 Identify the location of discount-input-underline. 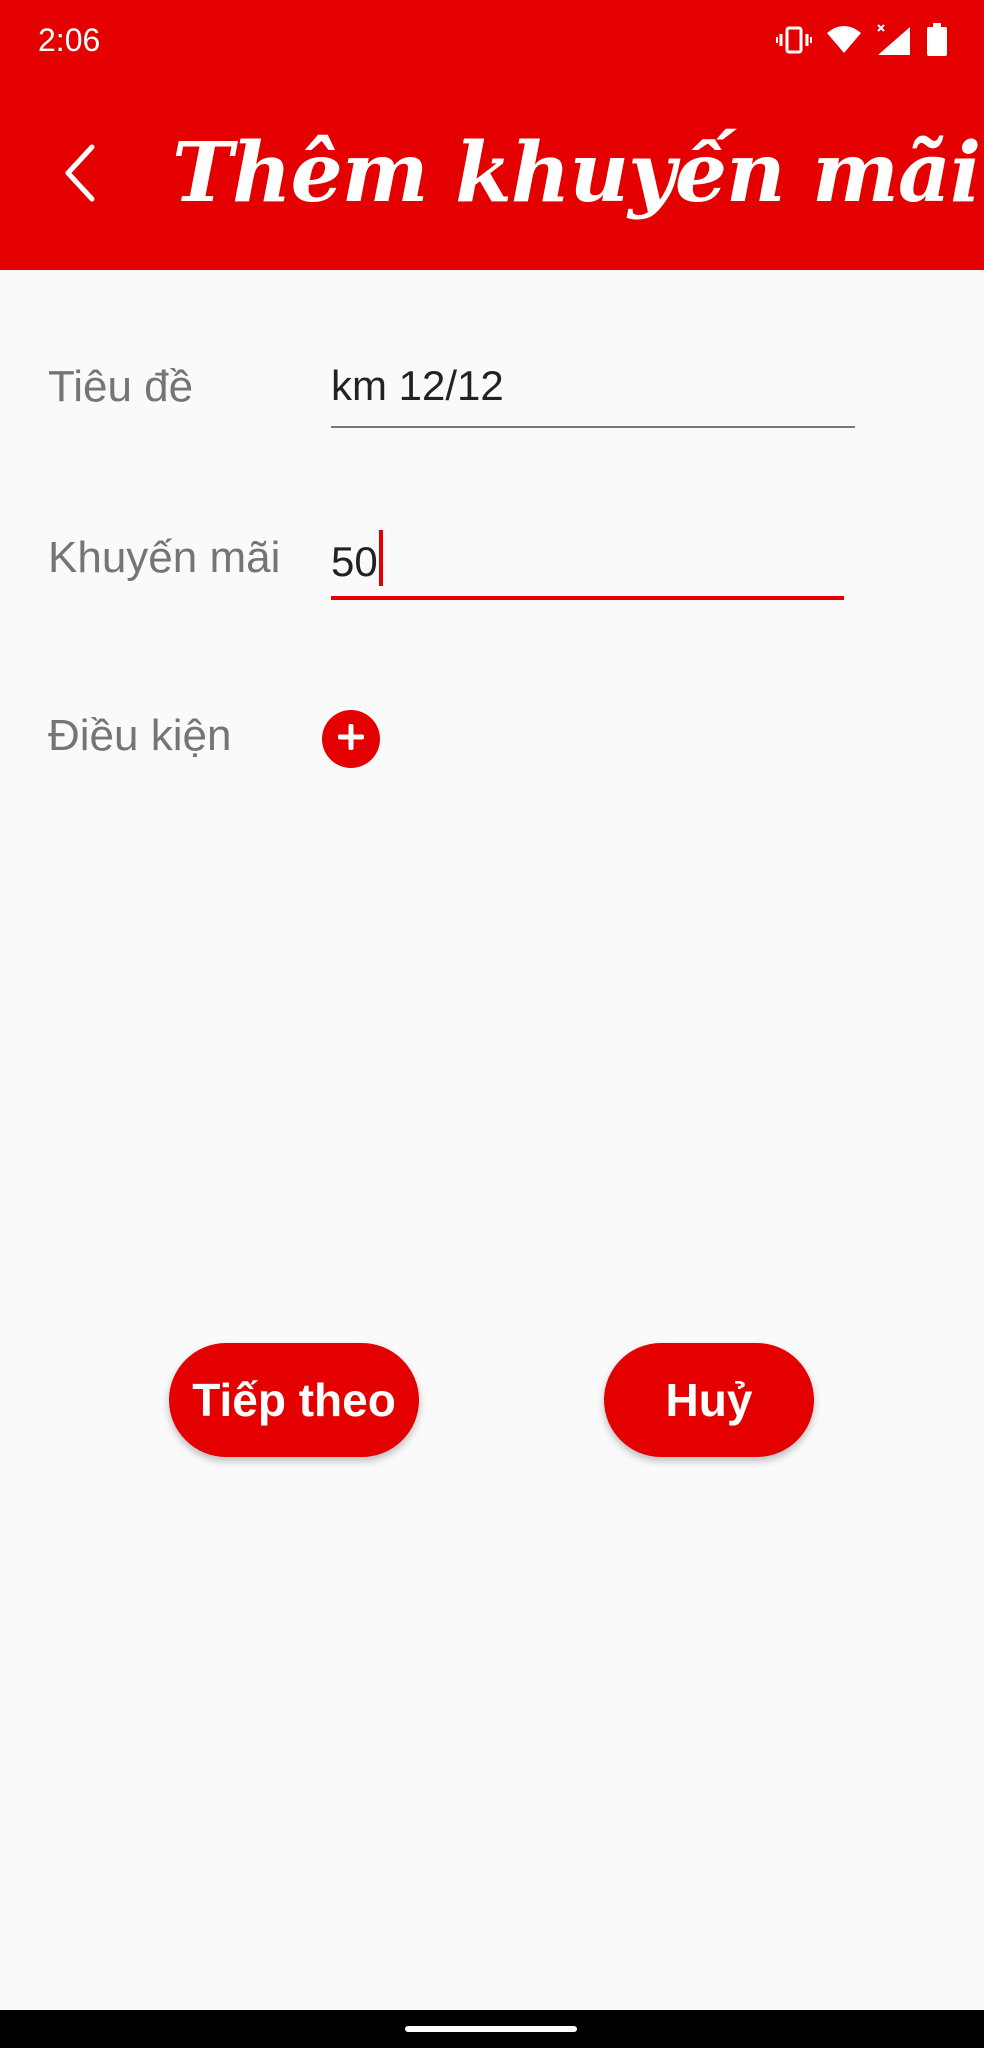
(587, 598).